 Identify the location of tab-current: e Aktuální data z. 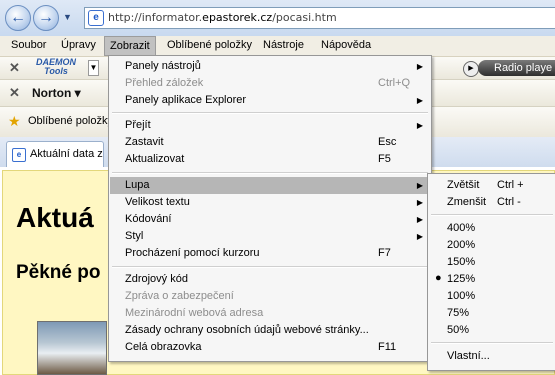
(55, 154).